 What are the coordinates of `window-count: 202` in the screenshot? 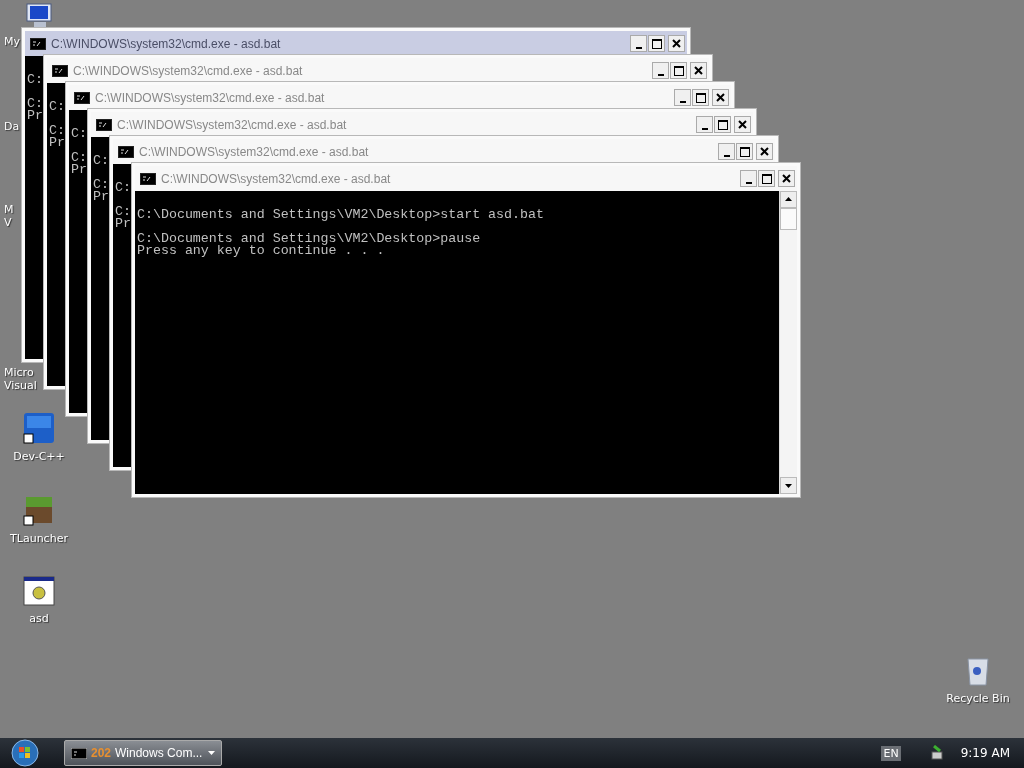 It's located at (101, 753).